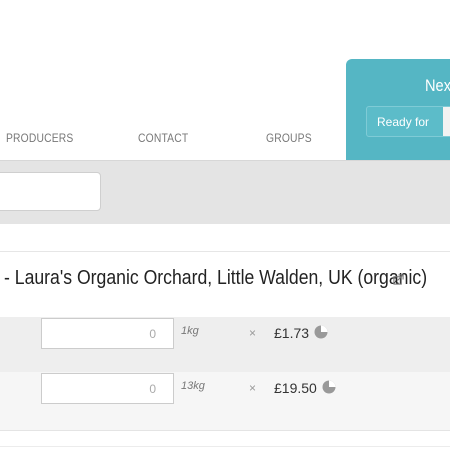 This screenshot has width=450, height=450. What do you see at coordinates (225, 192) in the screenshot?
I see `filter-bar` at bounding box center [225, 192].